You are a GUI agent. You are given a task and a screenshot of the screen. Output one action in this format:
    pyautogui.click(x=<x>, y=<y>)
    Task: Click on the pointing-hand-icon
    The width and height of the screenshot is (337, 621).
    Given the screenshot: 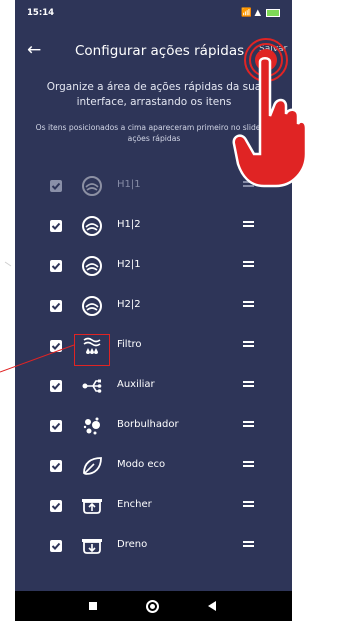 What is the action you would take?
    pyautogui.click(x=269, y=113)
    